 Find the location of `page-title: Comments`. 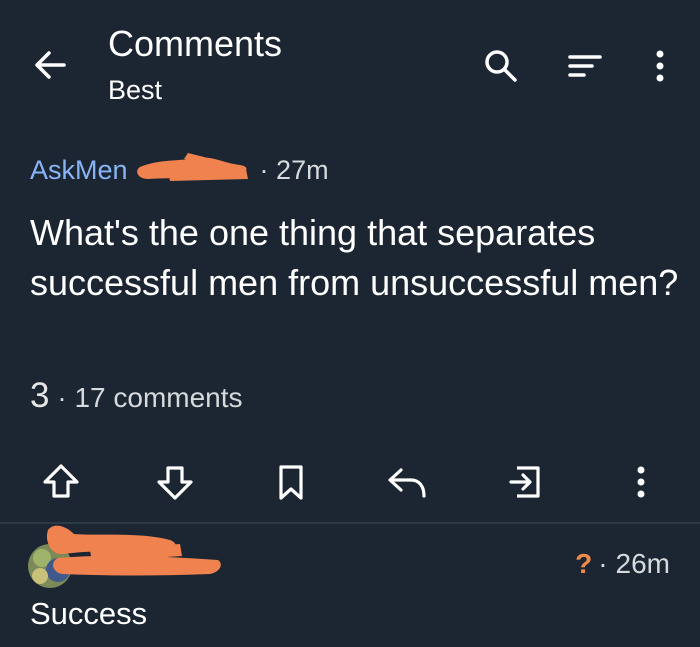

page-title: Comments is located at coordinates (195, 43).